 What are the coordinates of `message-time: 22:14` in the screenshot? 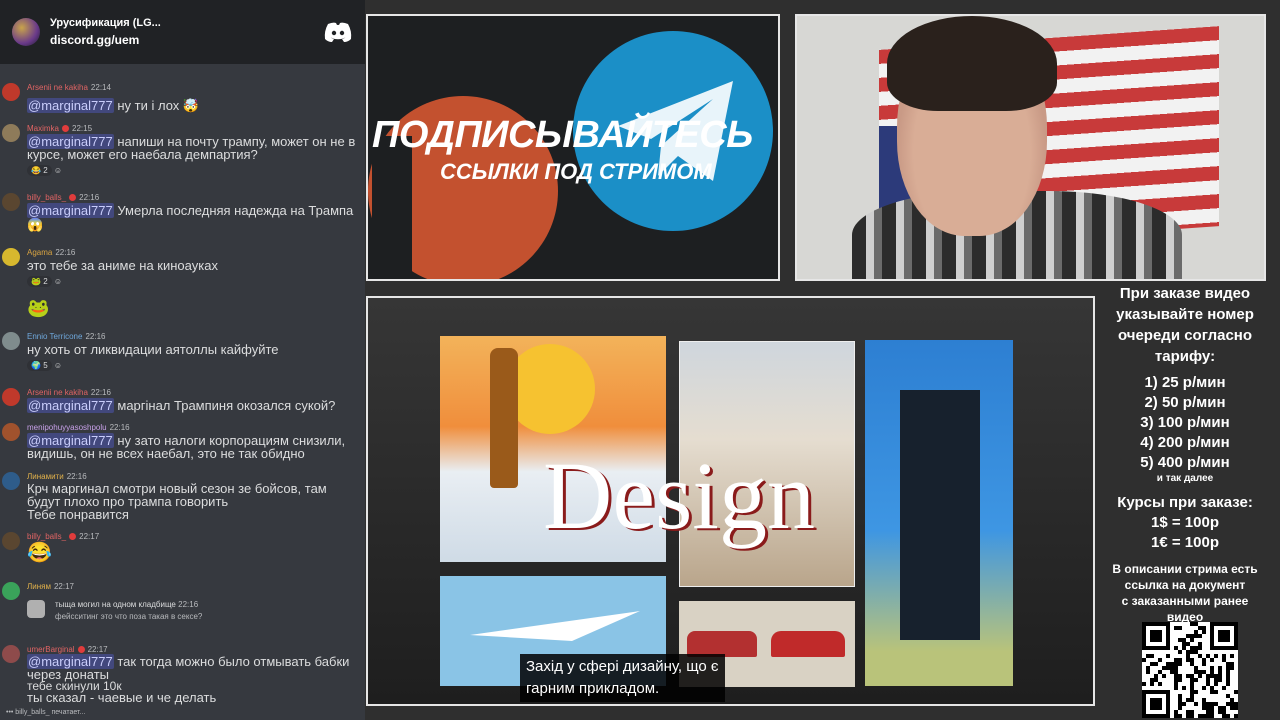 It's located at (100, 87).